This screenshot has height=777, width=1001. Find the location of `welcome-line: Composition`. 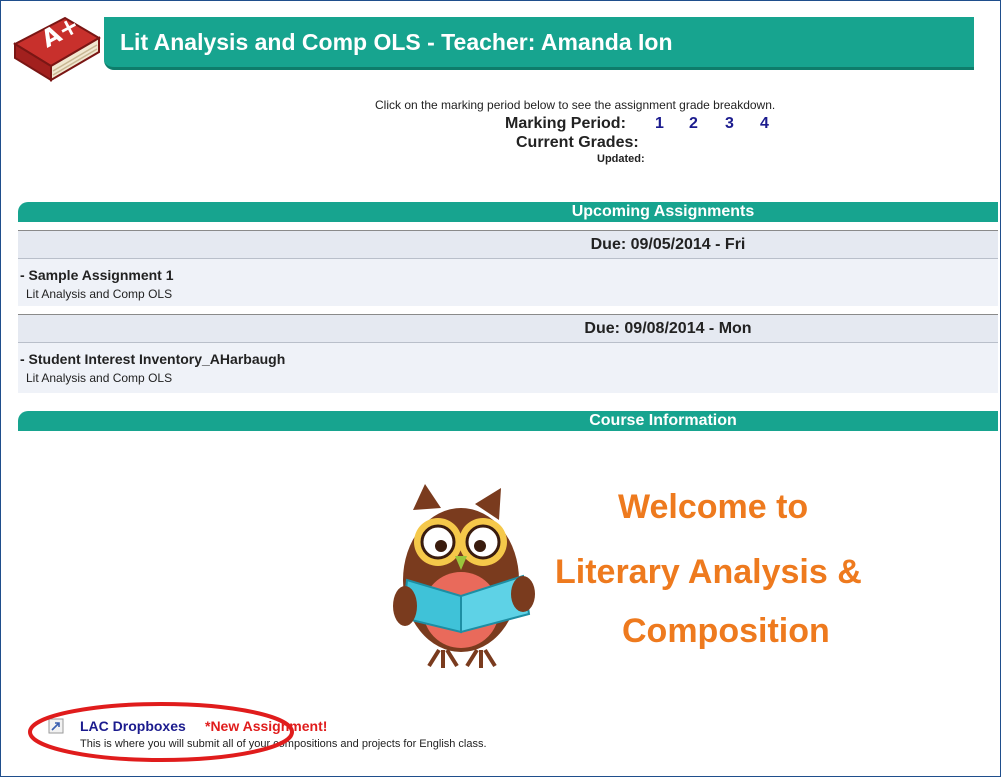

welcome-line: Composition is located at coordinates (726, 631).